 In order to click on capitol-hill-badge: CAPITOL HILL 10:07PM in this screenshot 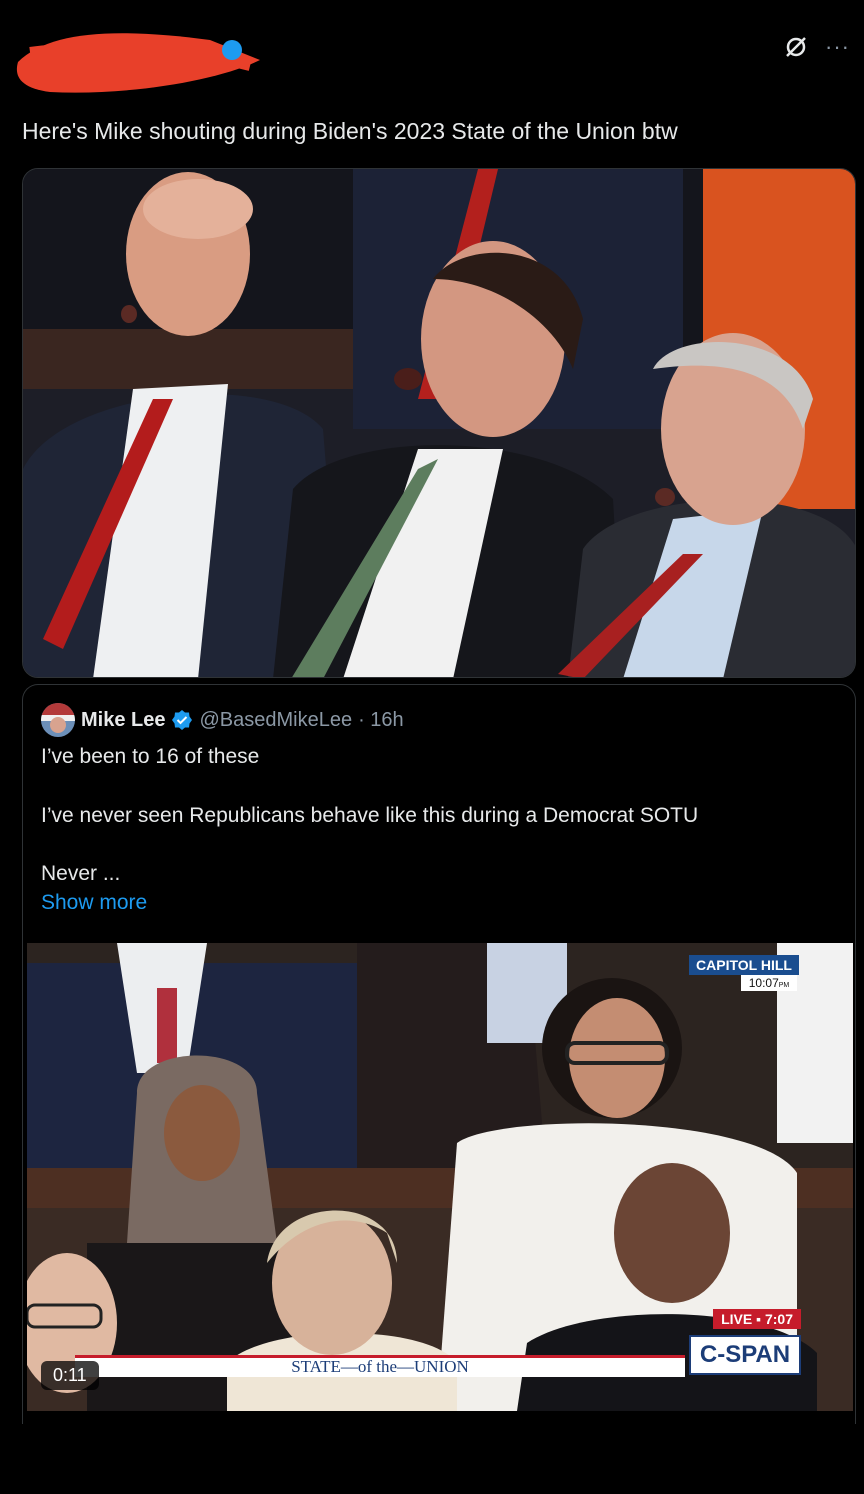, I will do `click(744, 973)`.